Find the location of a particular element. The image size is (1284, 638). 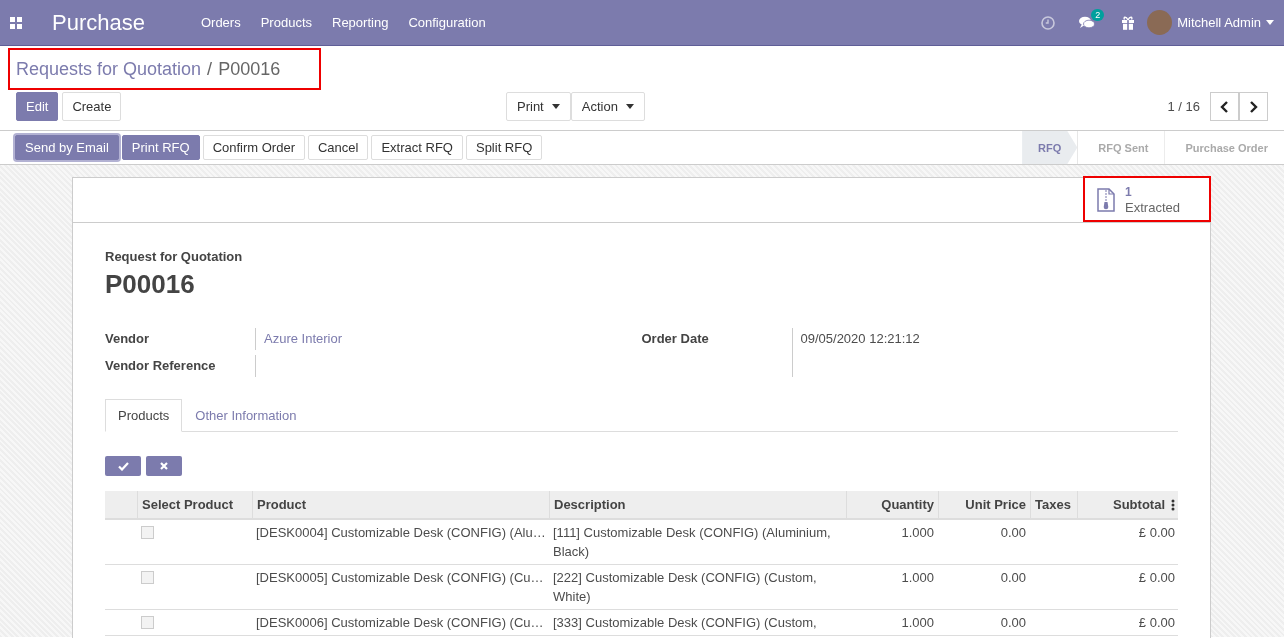

message-count-badge: 2 is located at coordinates (1098, 15).